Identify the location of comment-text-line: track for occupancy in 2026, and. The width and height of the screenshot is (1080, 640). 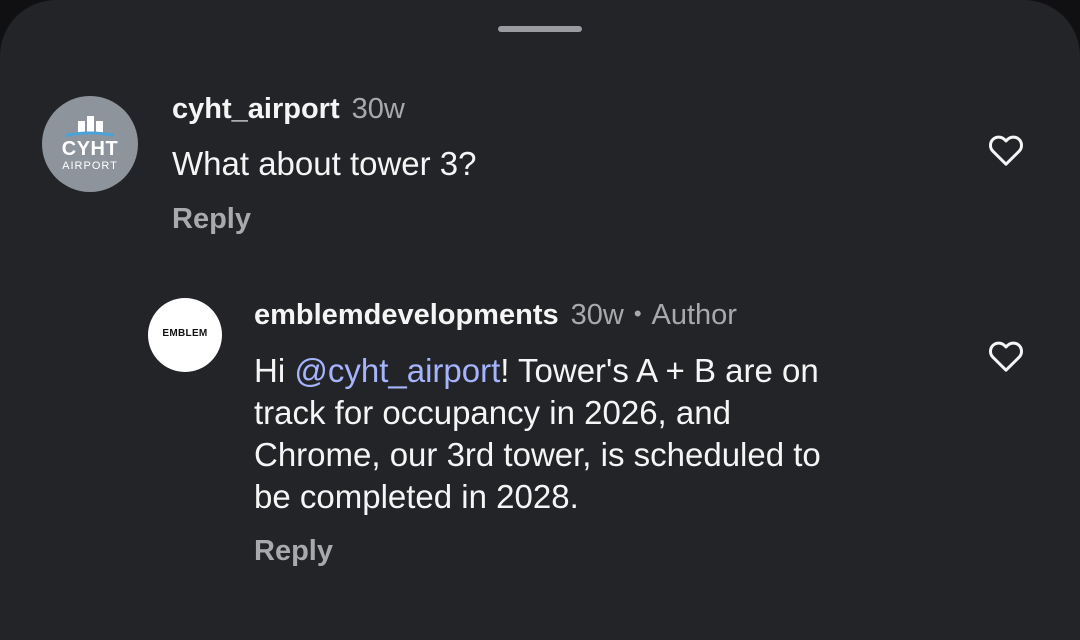
(492, 412).